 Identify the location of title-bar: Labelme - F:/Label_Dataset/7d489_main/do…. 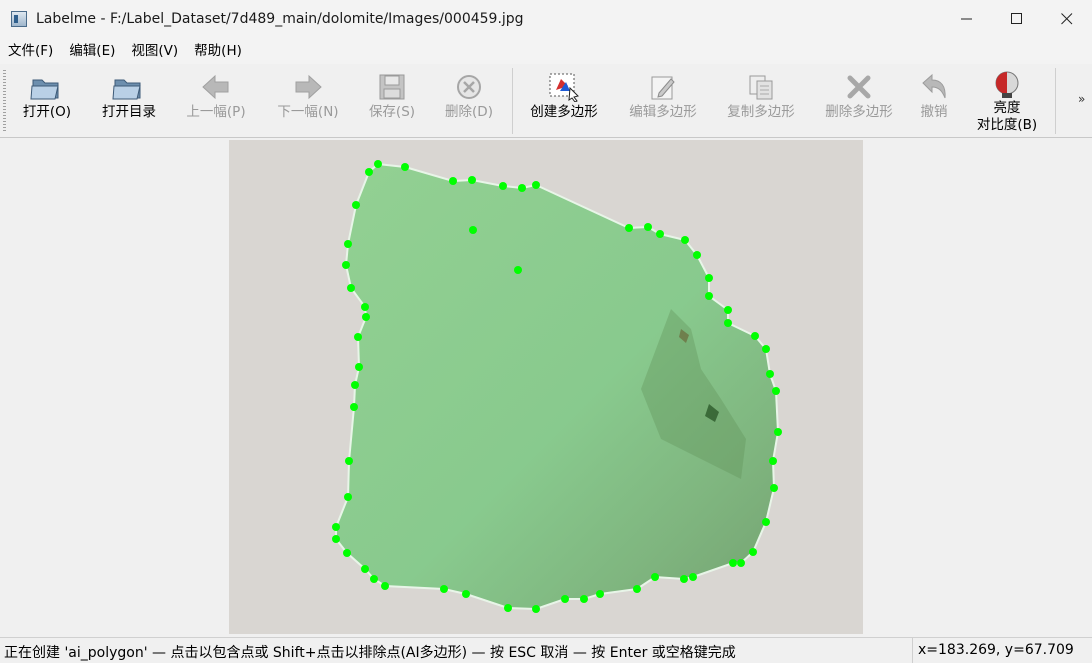
(546, 19).